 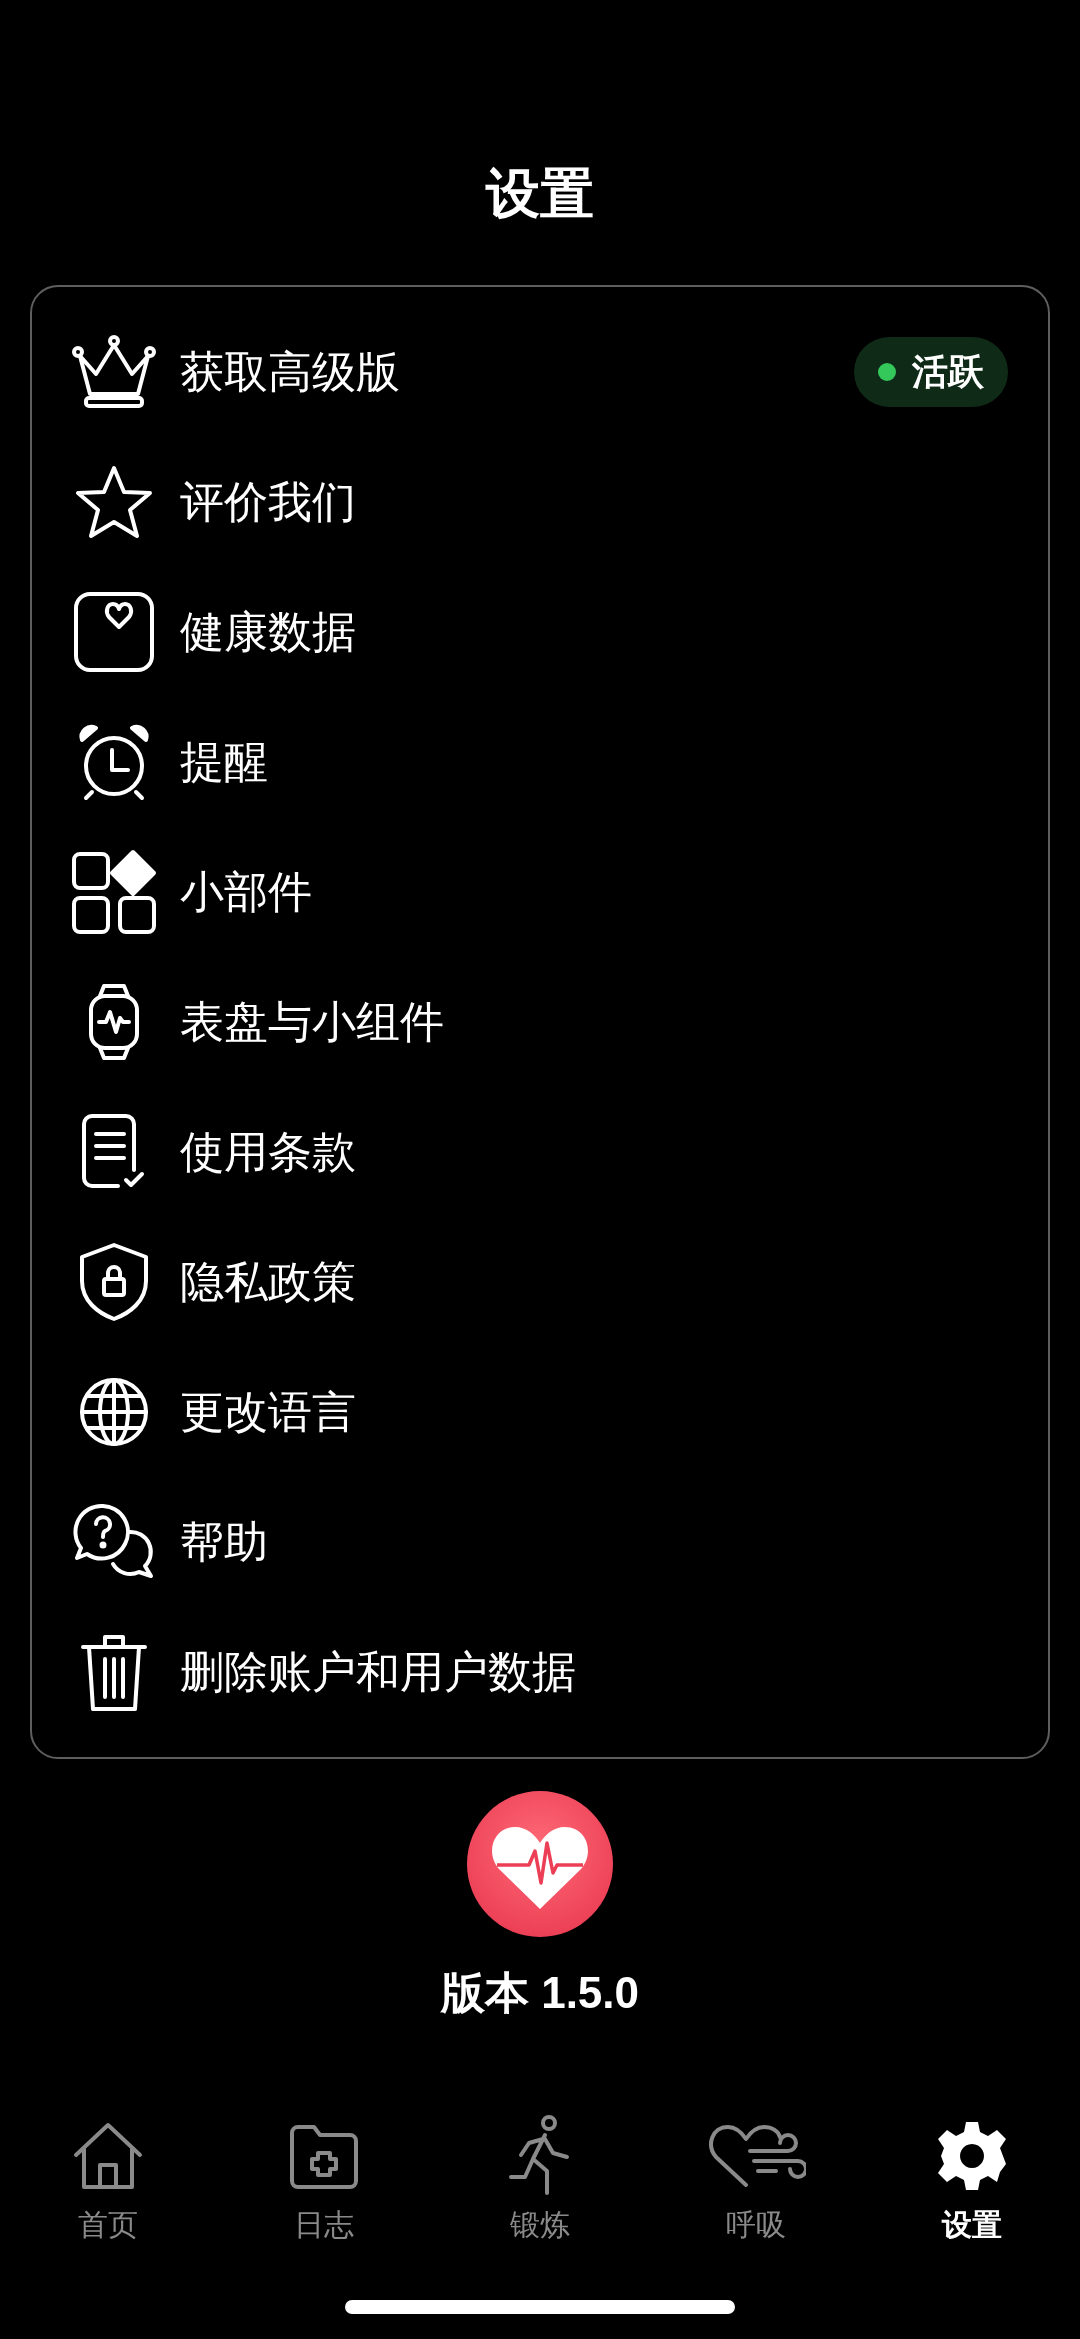 I want to click on tab-button: 锻炼, so click(x=540, y=2179).